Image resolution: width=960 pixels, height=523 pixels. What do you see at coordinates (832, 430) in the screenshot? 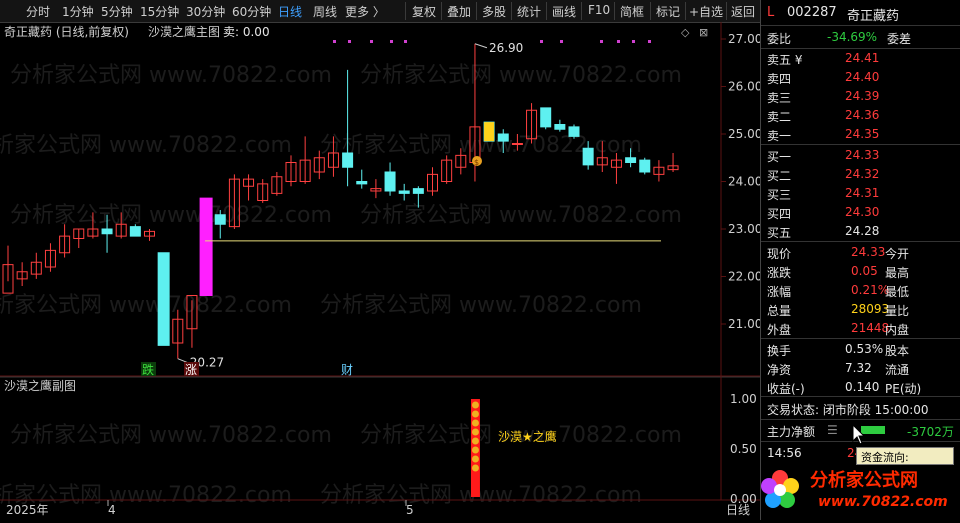
I see `list-icon: ☰` at bounding box center [832, 430].